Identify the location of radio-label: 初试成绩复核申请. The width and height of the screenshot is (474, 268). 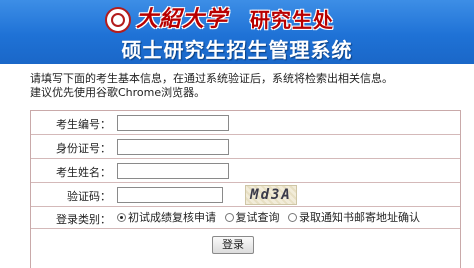
(172, 217).